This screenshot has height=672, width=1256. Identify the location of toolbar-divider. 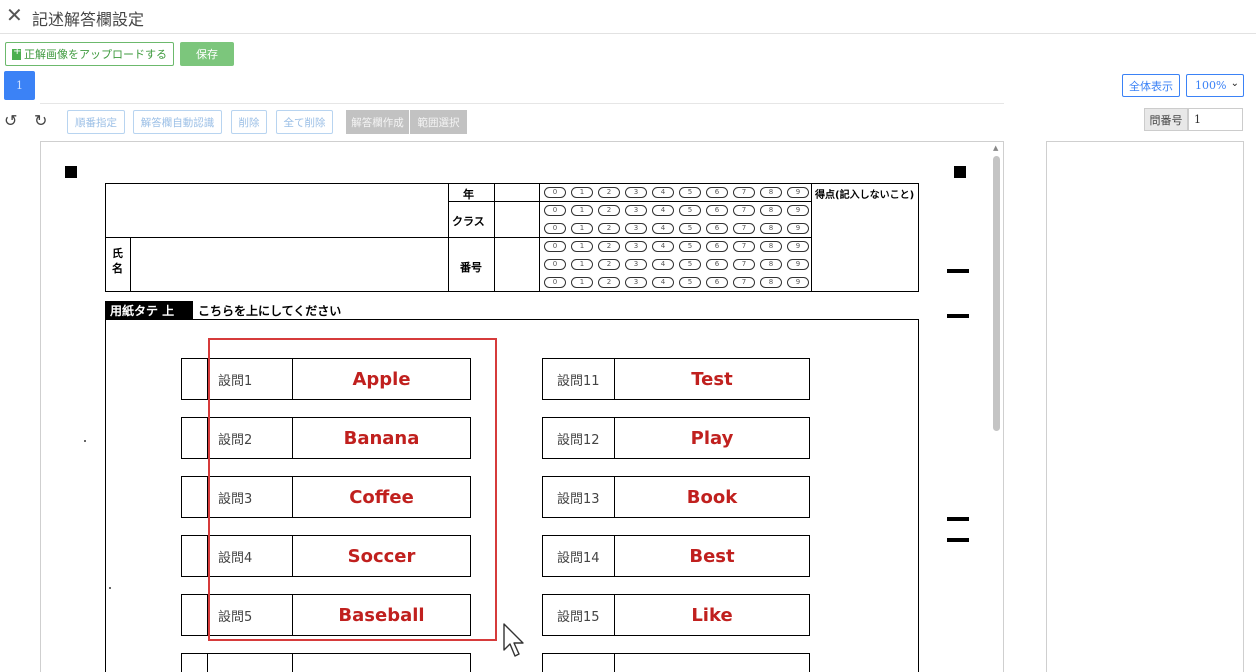
(522, 103).